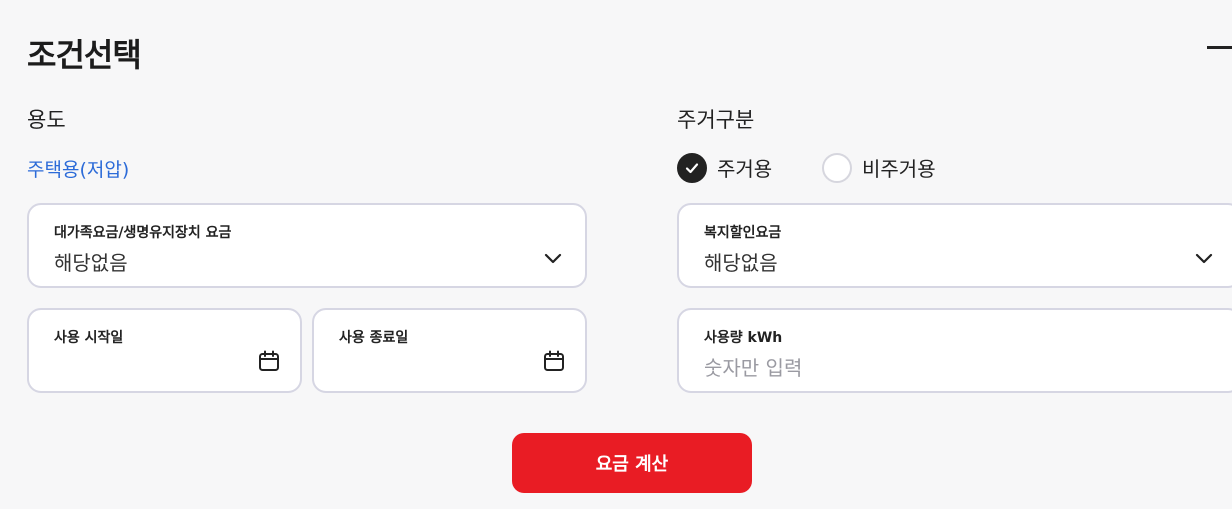 The width and height of the screenshot is (1232, 509). Describe the element at coordinates (954, 350) in the screenshot. I see `usage-kwh-field: 사용량 kWh 숫자만 입력` at that location.